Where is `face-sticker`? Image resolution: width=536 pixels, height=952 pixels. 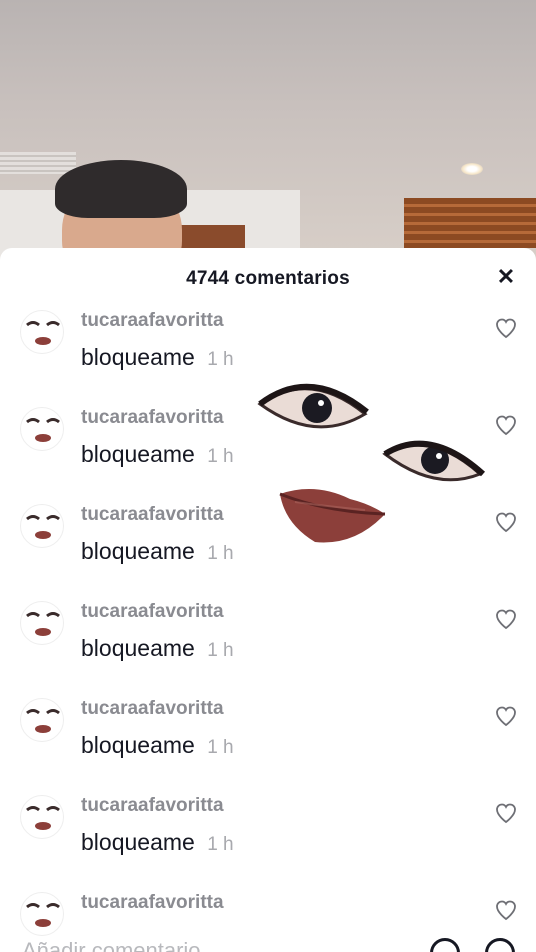 face-sticker is located at coordinates (371, 463).